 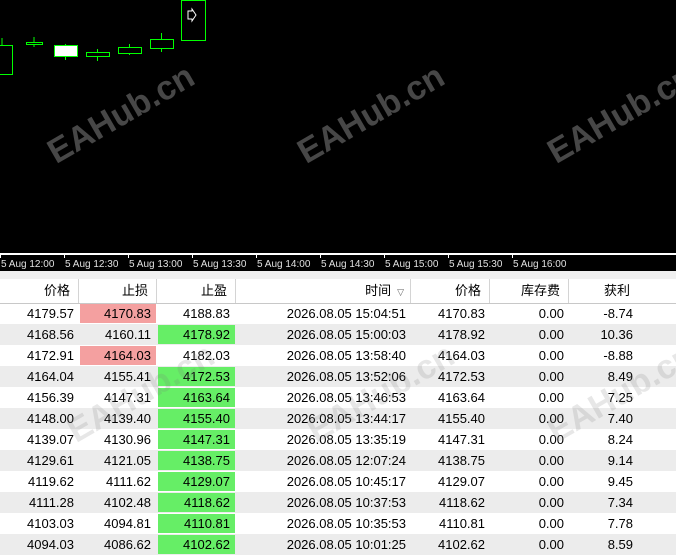 I want to click on table-cell-price-open: 4129.61, so click(x=50, y=460).